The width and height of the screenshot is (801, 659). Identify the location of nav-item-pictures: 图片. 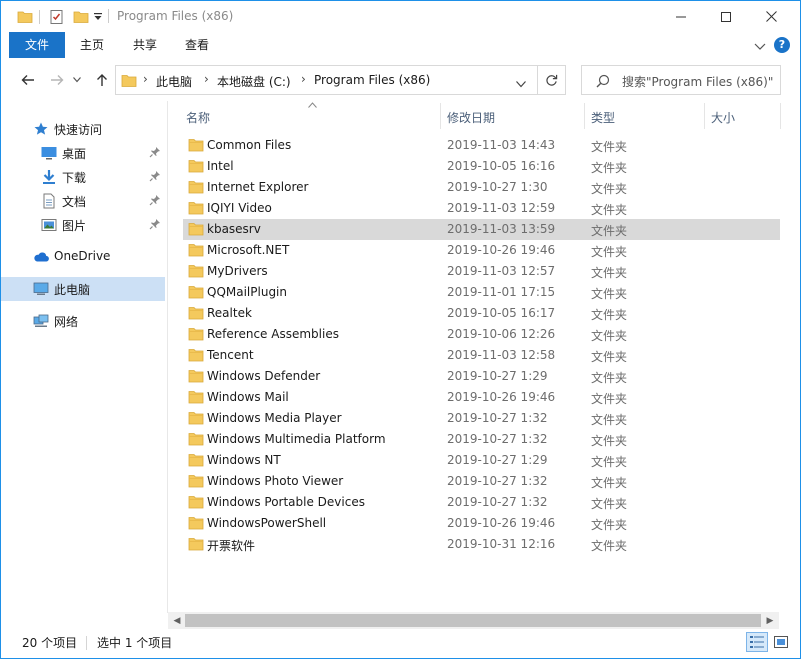
(83, 225).